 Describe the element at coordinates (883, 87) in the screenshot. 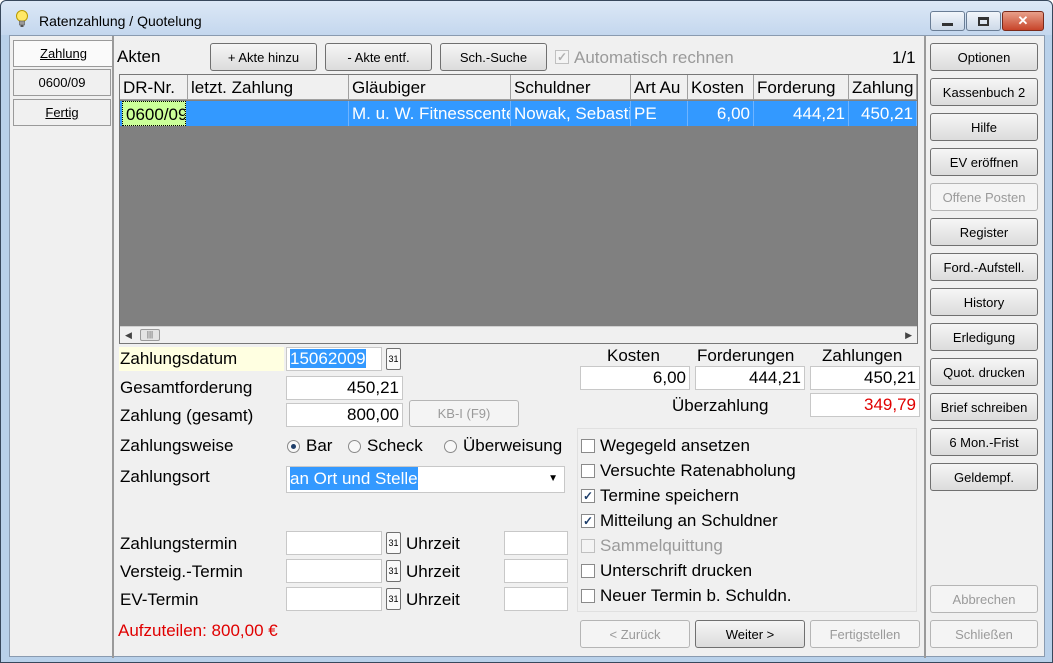

I see `column-header: Zahlung` at that location.